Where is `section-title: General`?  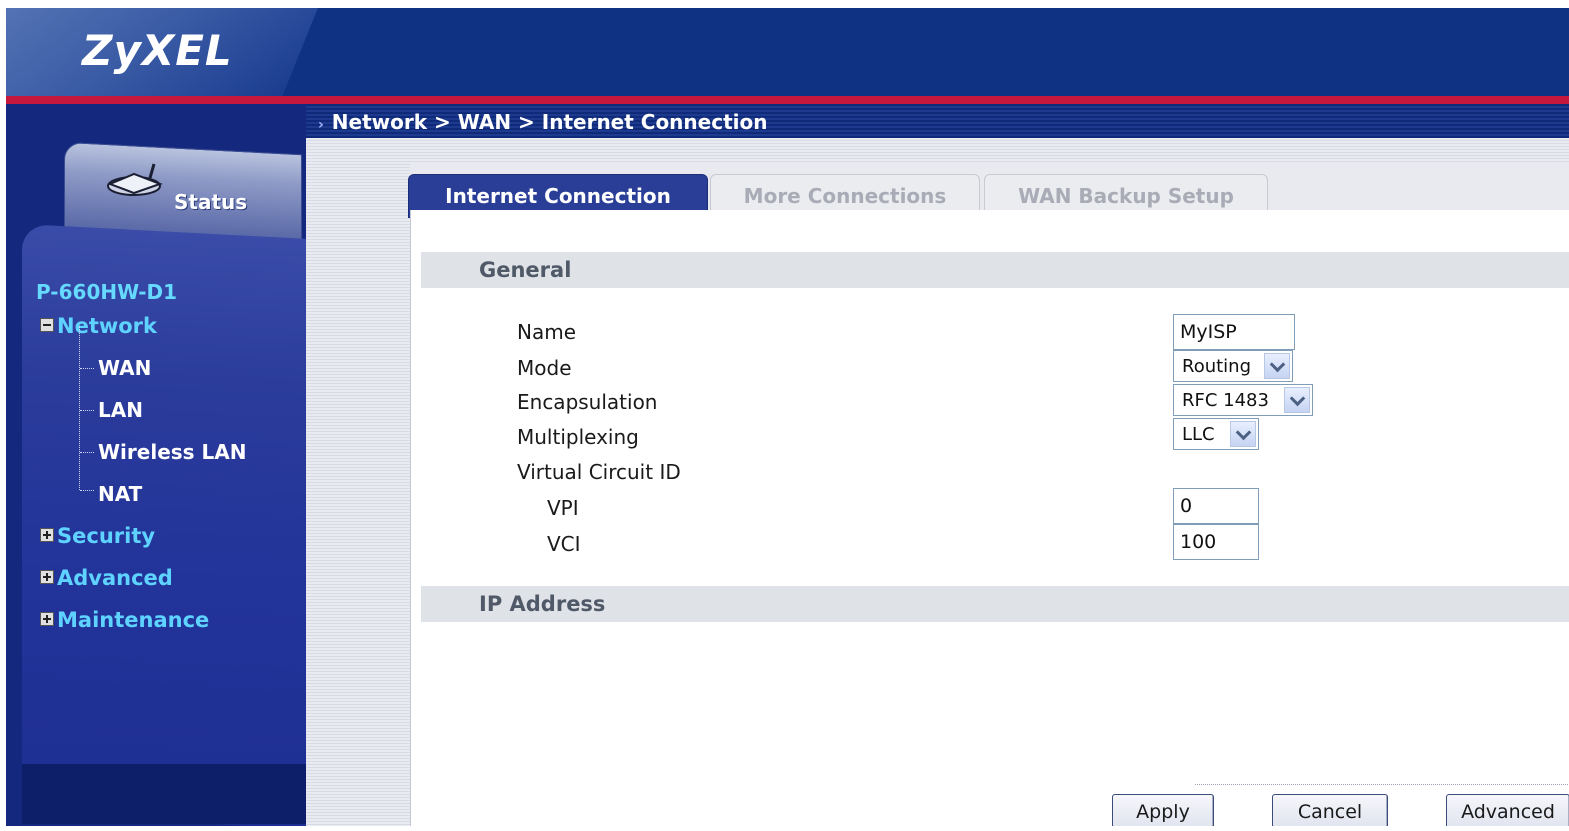
section-title: General is located at coordinates (525, 270).